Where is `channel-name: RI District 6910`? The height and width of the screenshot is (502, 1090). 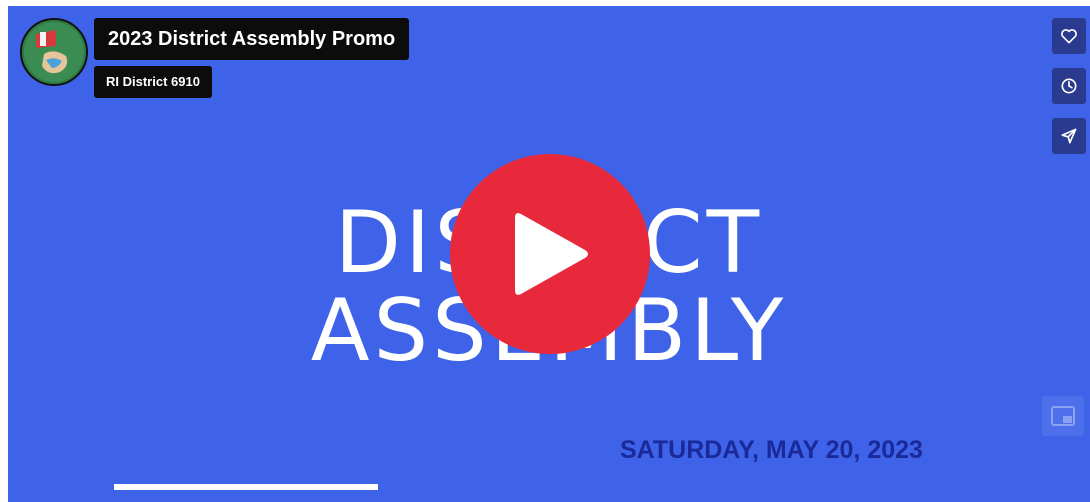
channel-name: RI District 6910 is located at coordinates (153, 82).